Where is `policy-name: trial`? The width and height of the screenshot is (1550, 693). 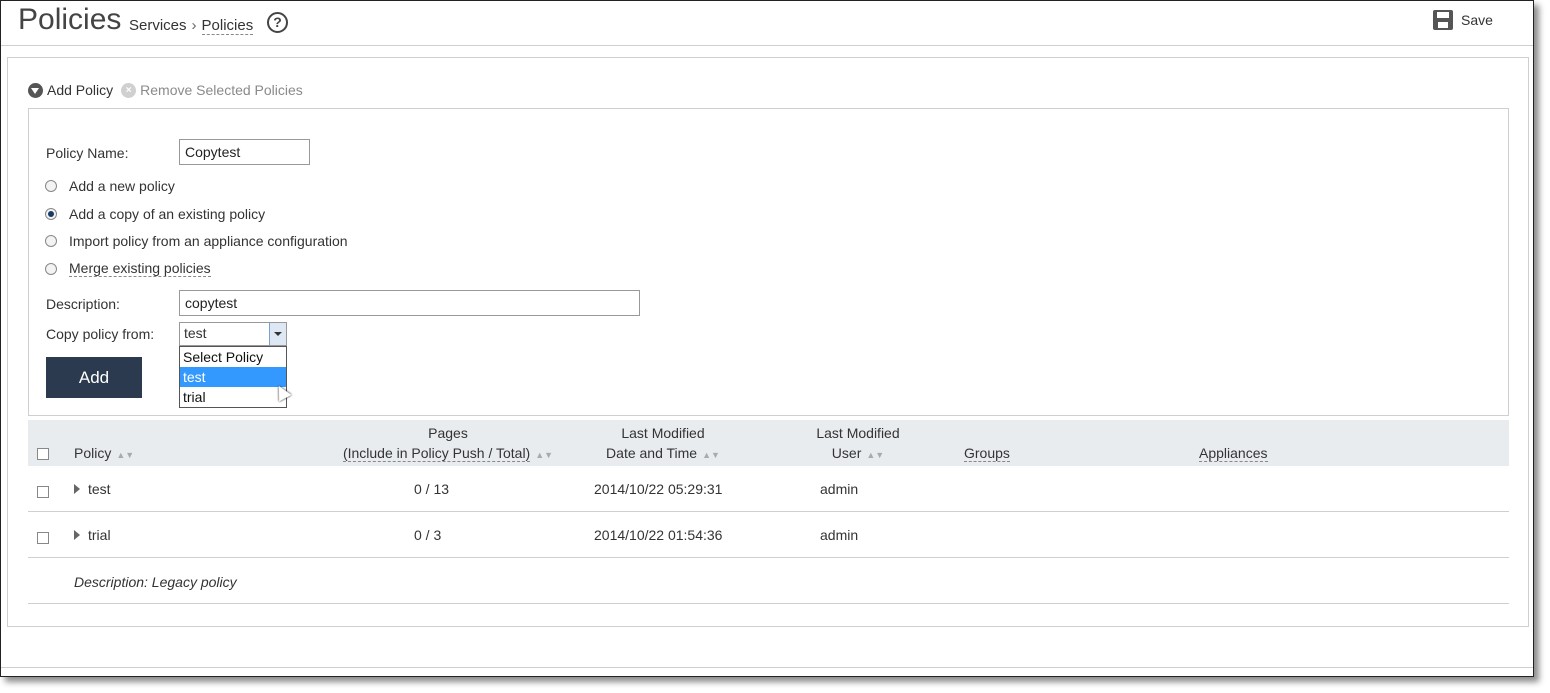 policy-name: trial is located at coordinates (99, 535).